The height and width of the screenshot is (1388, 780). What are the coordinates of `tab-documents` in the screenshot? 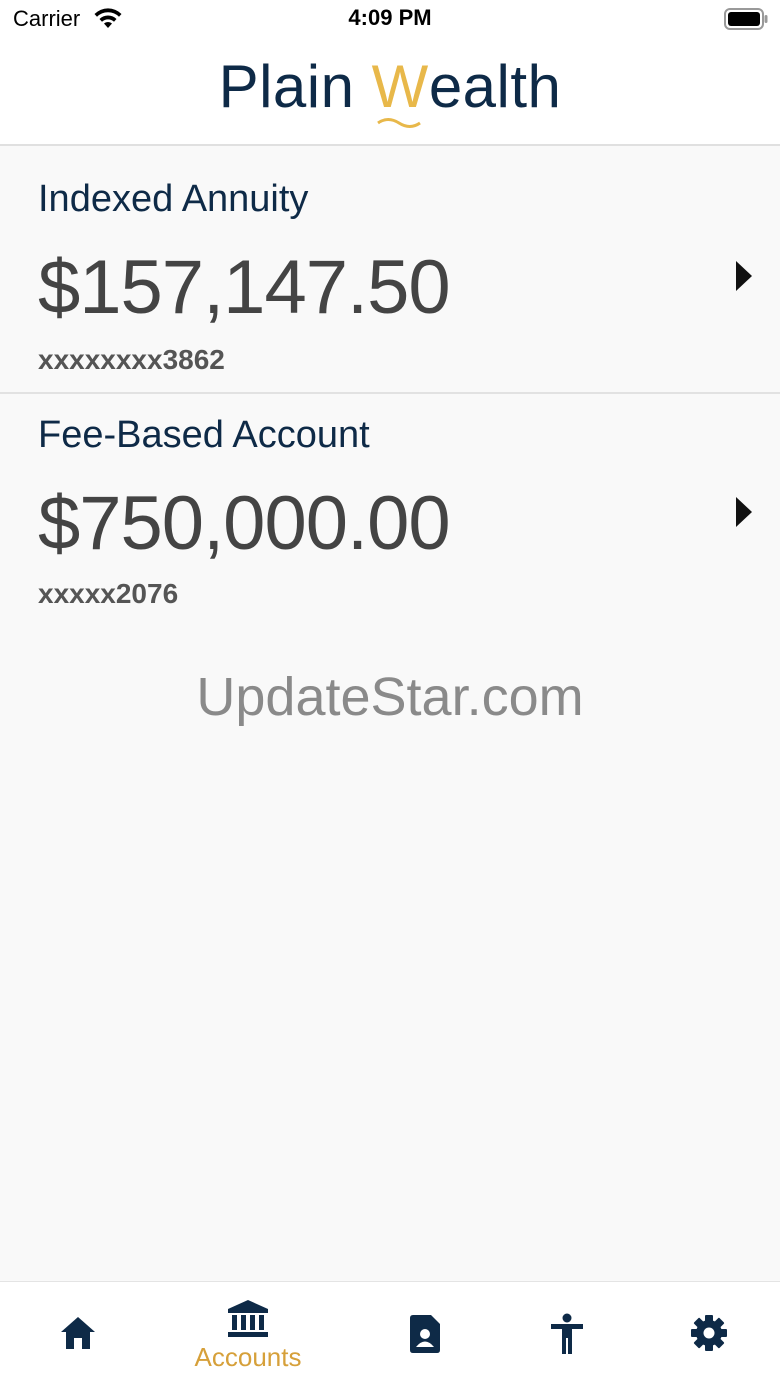 It's located at (425, 1335).